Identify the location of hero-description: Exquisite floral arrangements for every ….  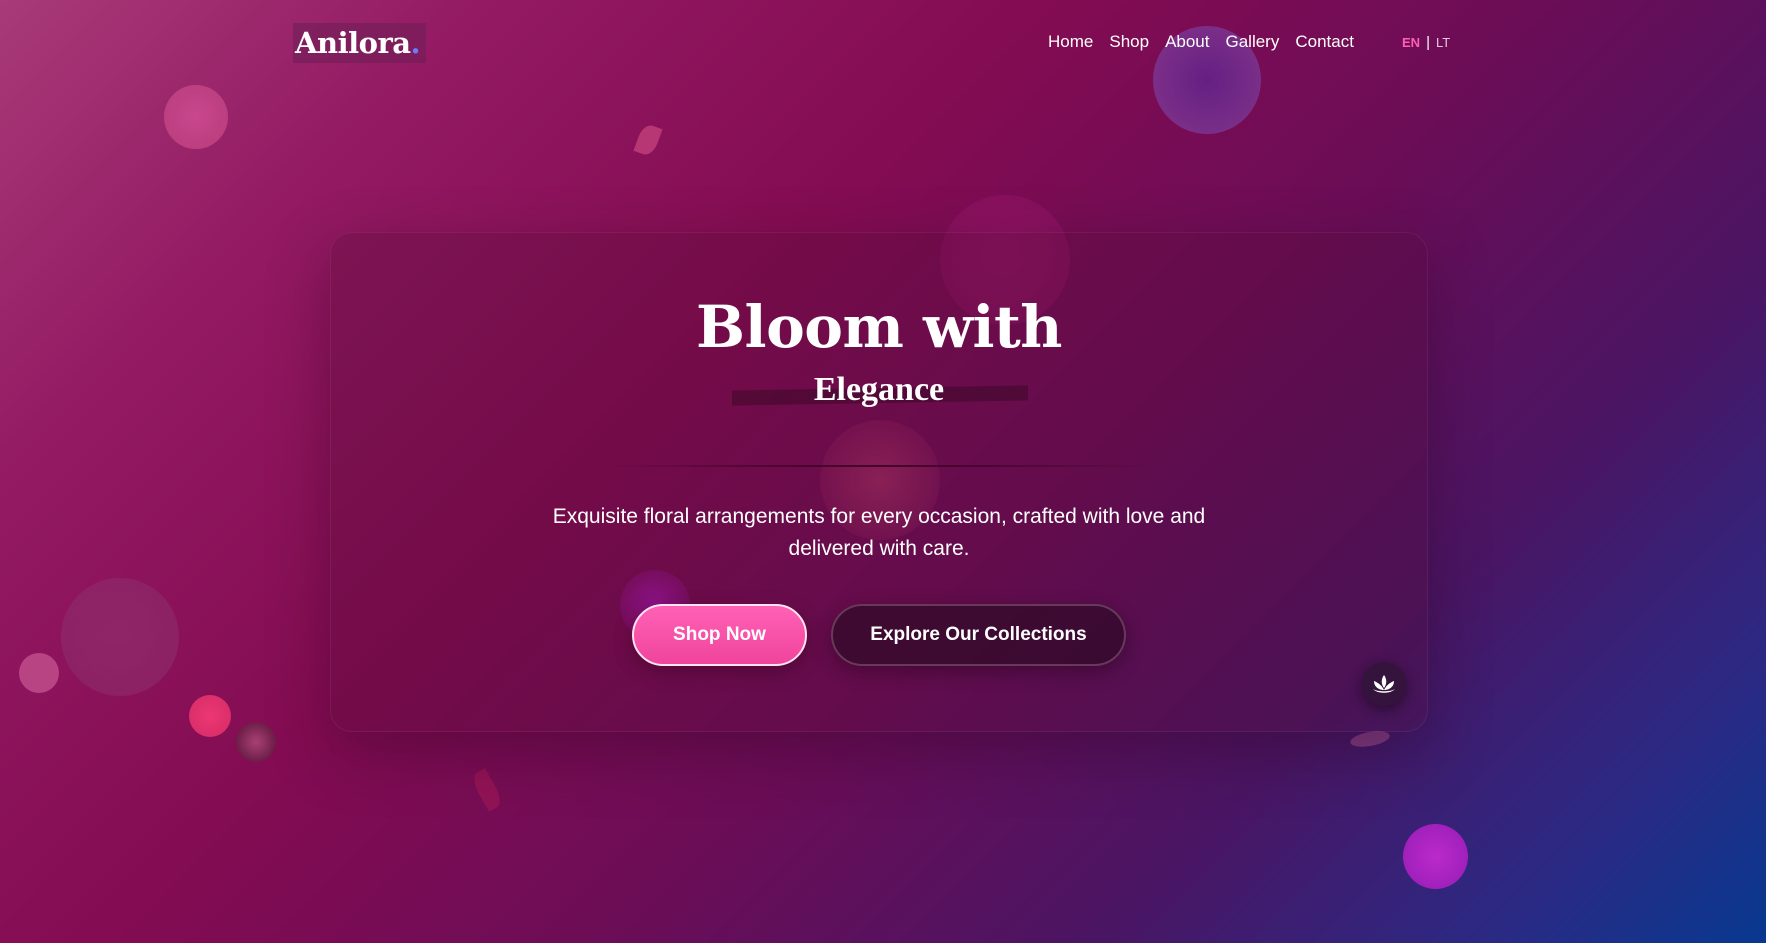
(879, 532).